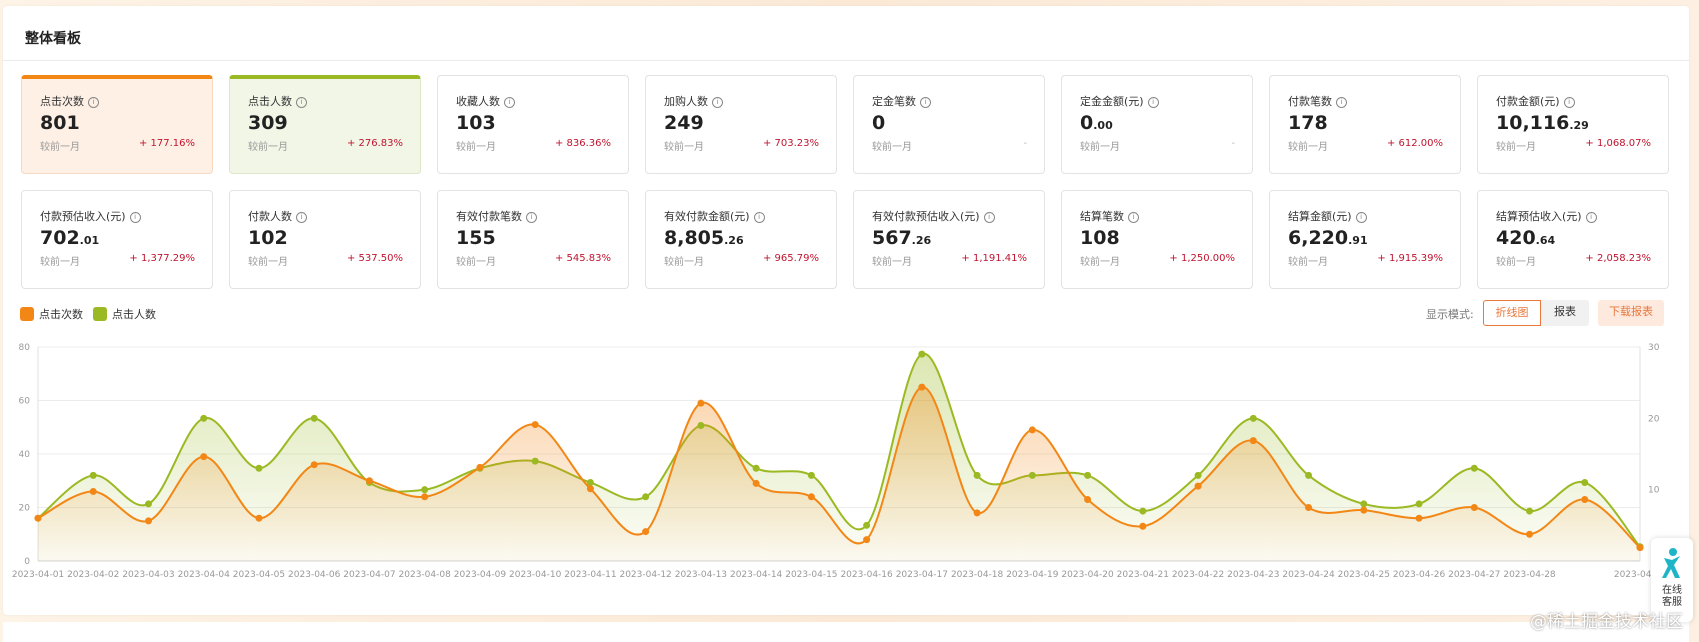  Describe the element at coordinates (756, 575) in the screenshot. I see `x-tick-label: 2023-04-14` at that location.